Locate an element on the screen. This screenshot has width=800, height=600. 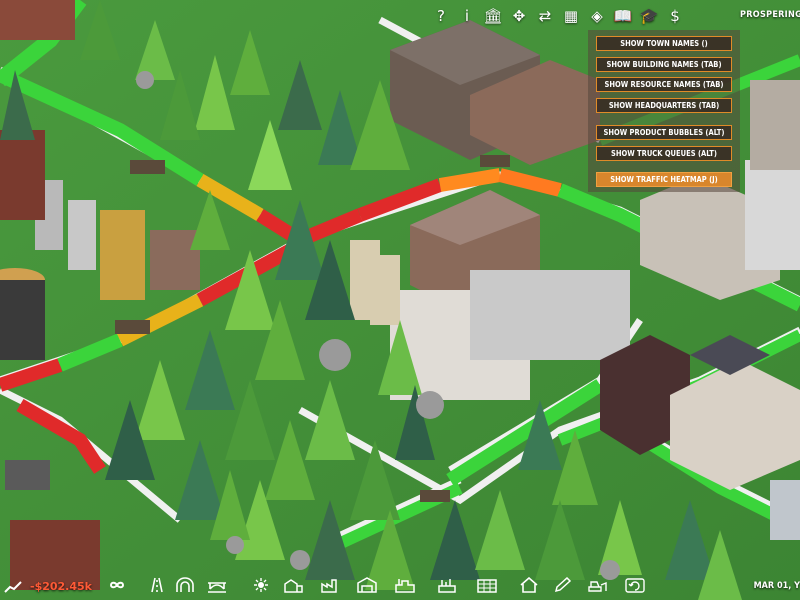
industry-icon is located at coordinates (405, 585).